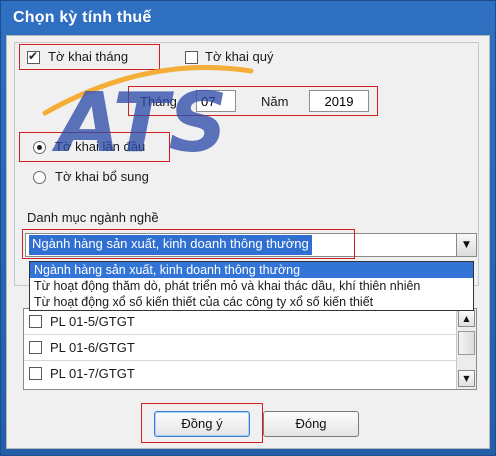 The height and width of the screenshot is (456, 496). I want to click on close-button: Đóng, so click(311, 424).